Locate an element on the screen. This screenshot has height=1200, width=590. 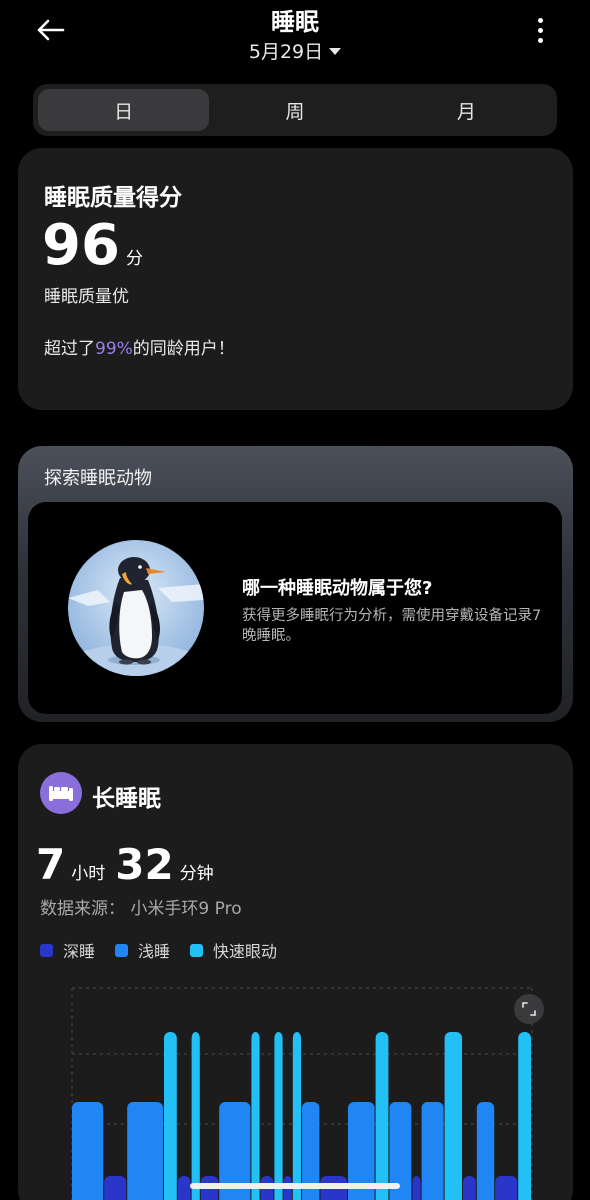
legend-deep: 深睡 is located at coordinates (67, 950).